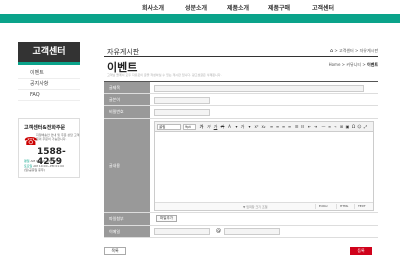 This screenshot has width=400, height=270. Describe the element at coordinates (315, 127) in the screenshot. I see `indent-icon: ⇥` at that location.